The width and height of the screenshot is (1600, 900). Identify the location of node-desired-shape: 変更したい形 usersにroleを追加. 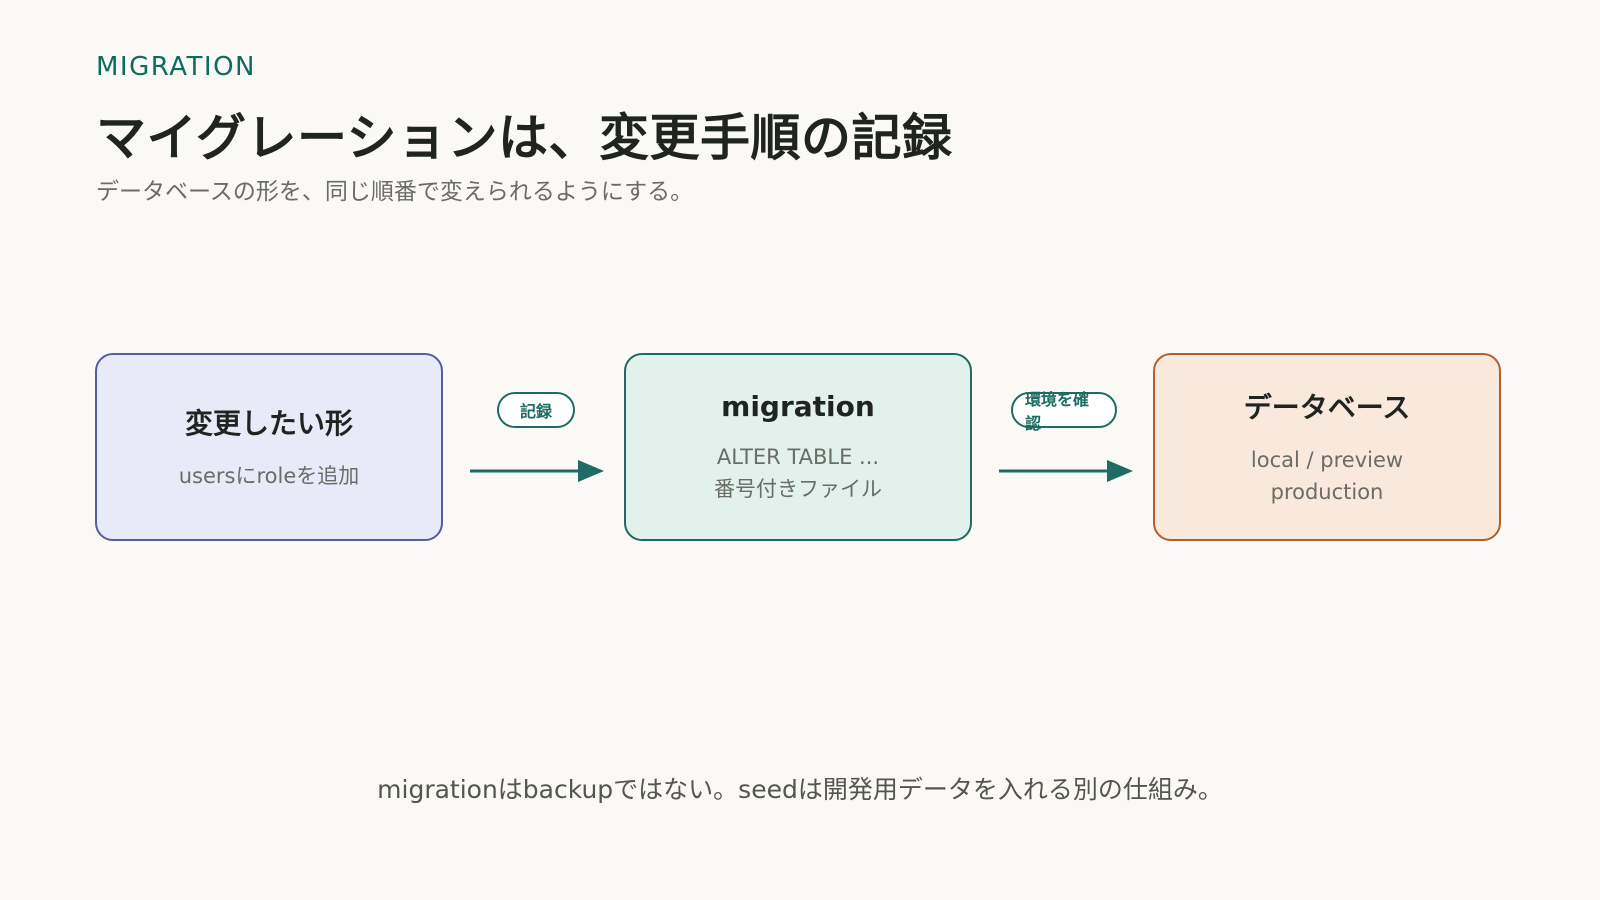
(269, 447).